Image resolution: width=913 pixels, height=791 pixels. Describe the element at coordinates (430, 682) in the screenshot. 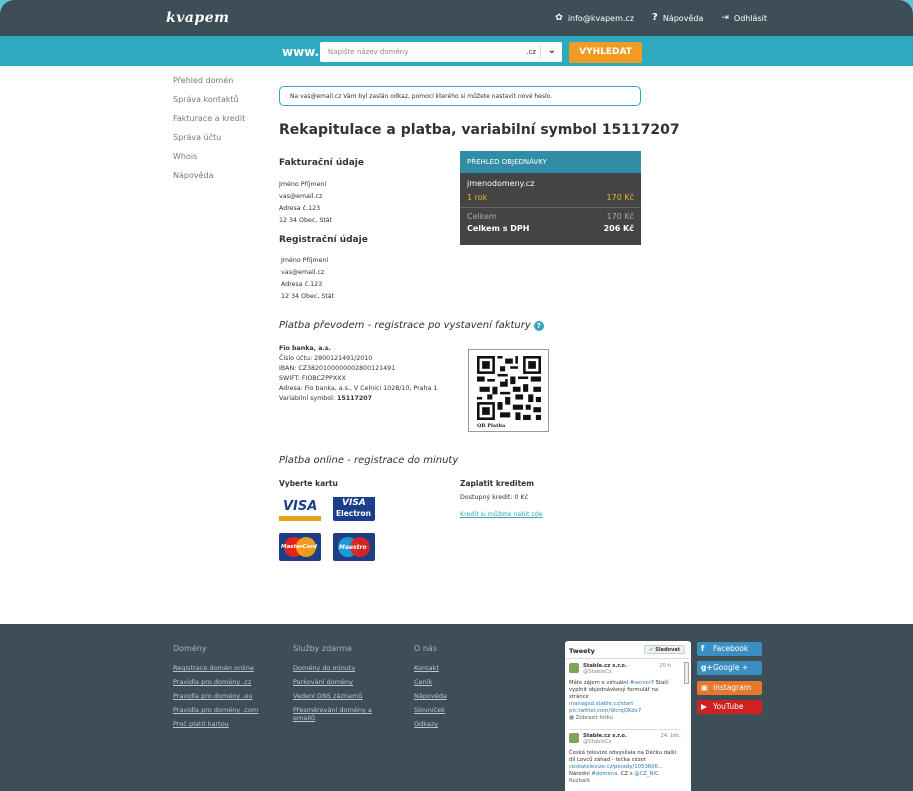

I see `footer-link: Ceník` at that location.